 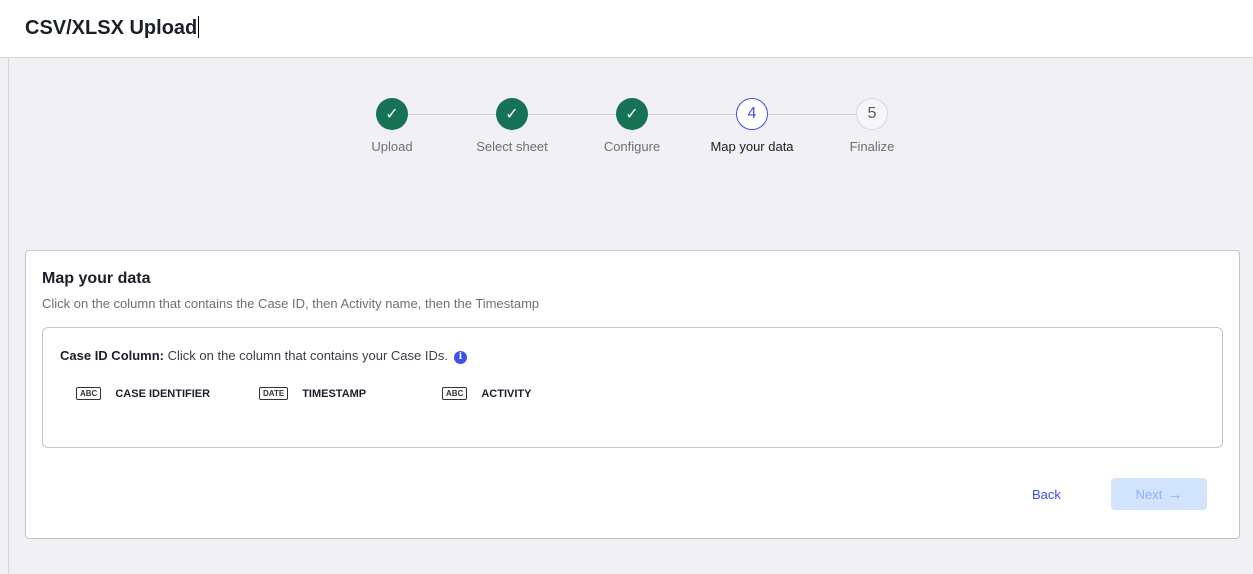 I want to click on header: CSV/XLSX Upload, so click(x=626, y=29).